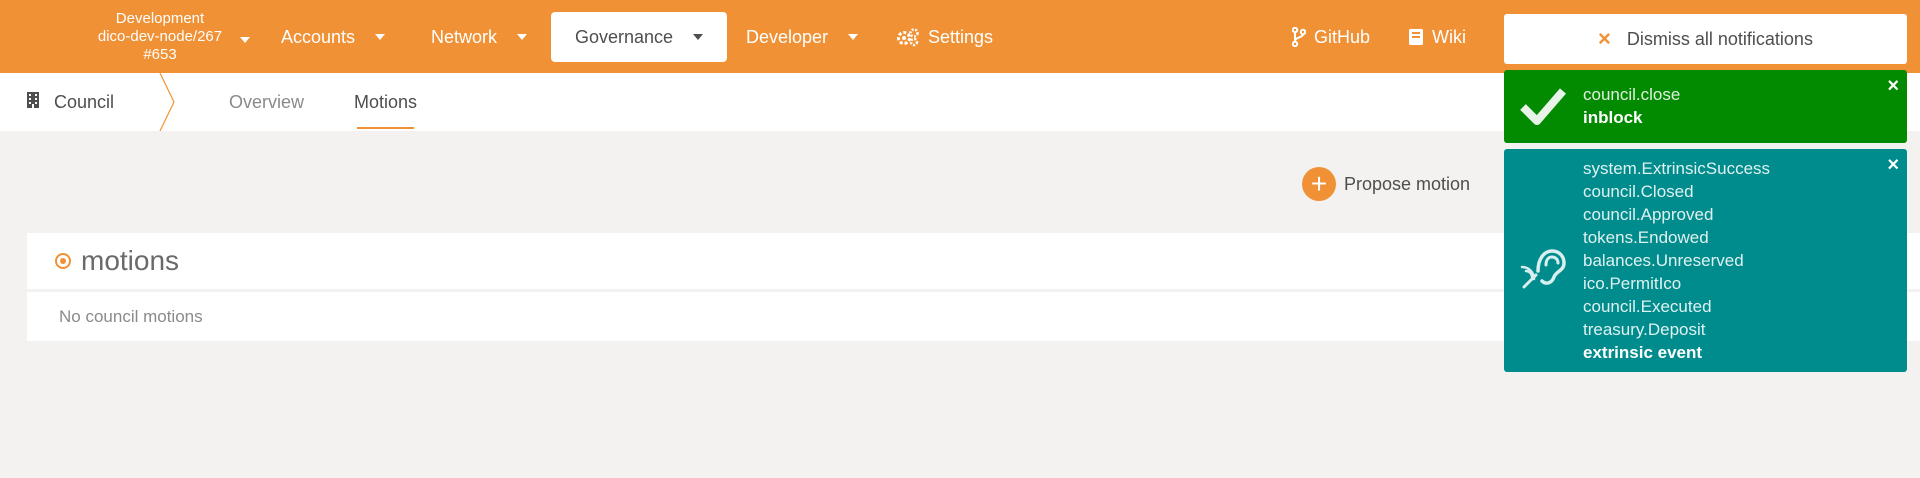 Image resolution: width=1920 pixels, height=478 pixels. Describe the element at coordinates (1544, 267) in the screenshot. I see `assistive-listening-icon` at that location.